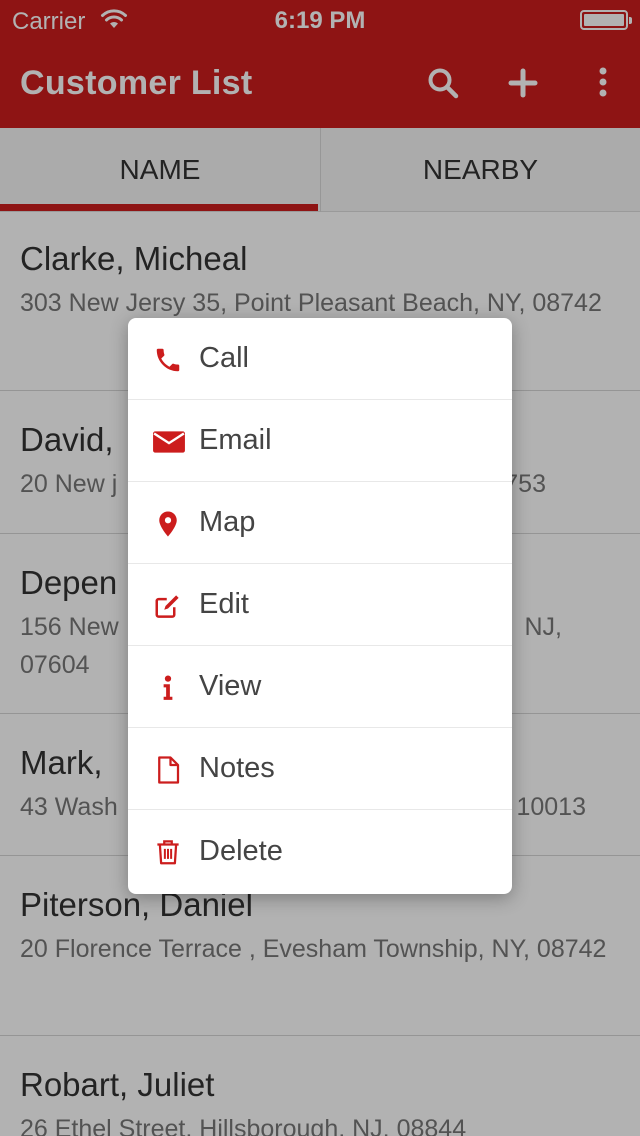 This screenshot has width=640, height=1136. I want to click on menu-label: Delete, so click(241, 850).